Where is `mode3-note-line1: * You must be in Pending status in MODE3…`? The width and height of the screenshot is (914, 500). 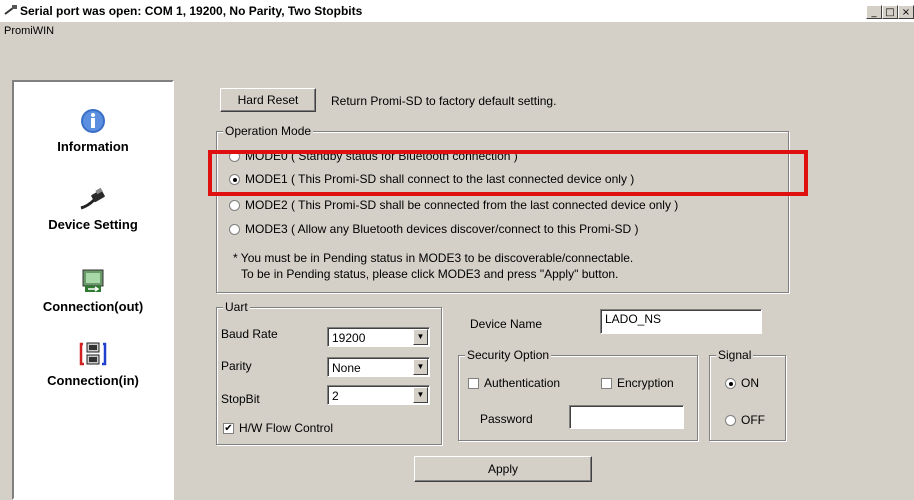 mode3-note-line1: * You must be in Pending status in MODE3… is located at coordinates (433, 258).